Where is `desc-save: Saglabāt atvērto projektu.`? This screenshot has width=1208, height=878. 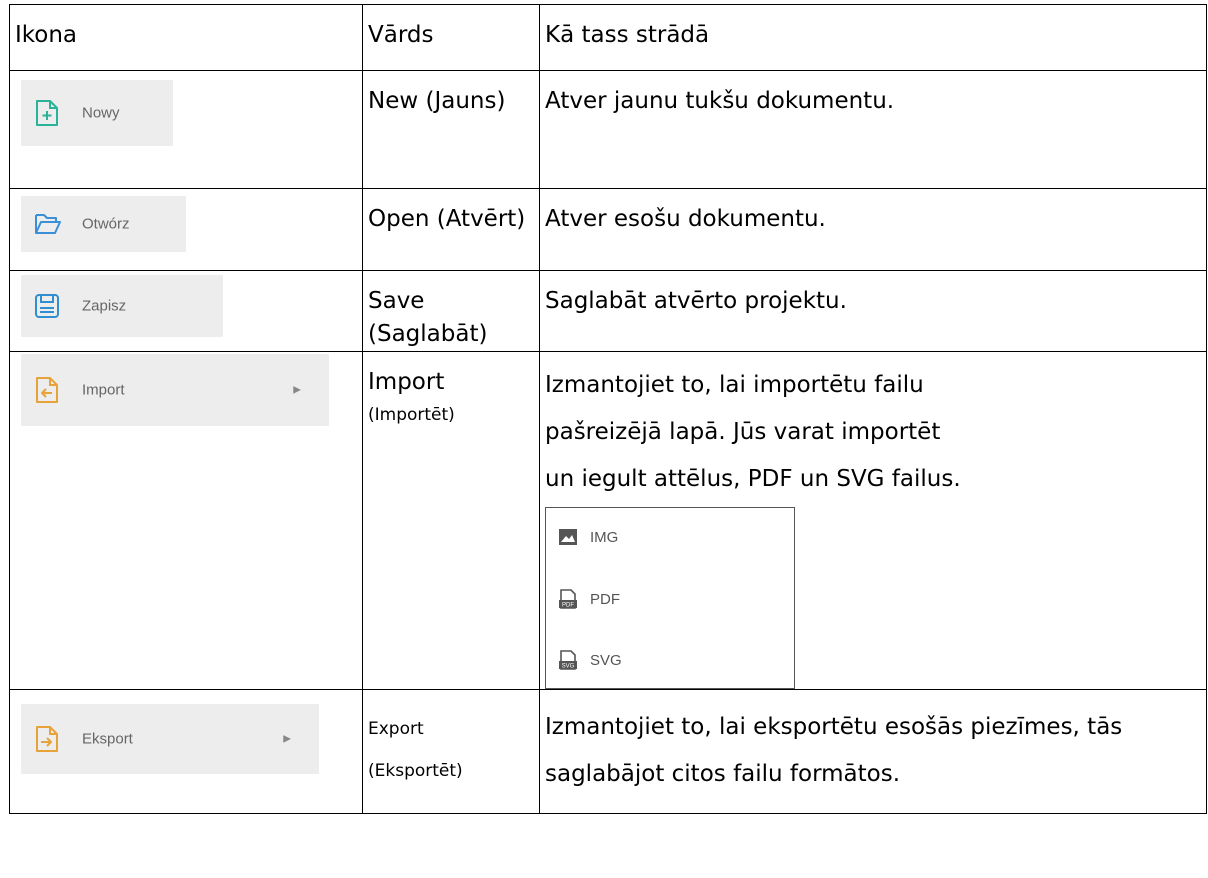
desc-save: Saglabāt atvērto projektu. is located at coordinates (696, 301).